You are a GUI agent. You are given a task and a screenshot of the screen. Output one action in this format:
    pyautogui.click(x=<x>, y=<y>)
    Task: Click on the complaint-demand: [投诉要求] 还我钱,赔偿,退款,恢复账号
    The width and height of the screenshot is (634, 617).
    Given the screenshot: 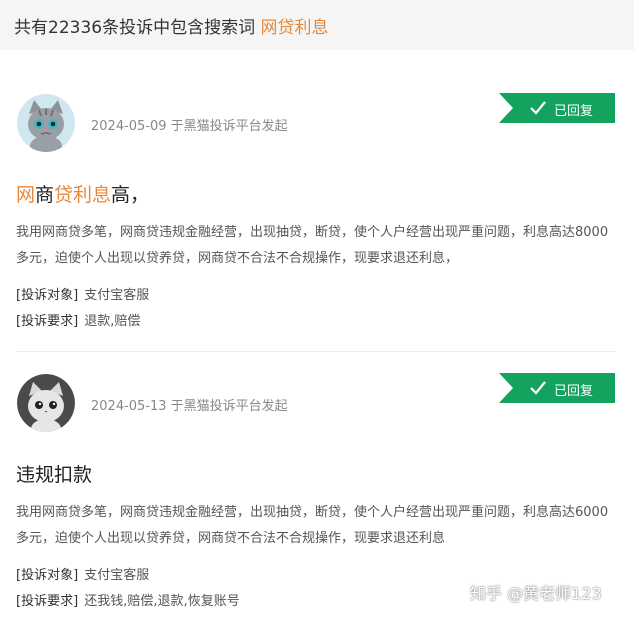 What is the action you would take?
    pyautogui.click(x=128, y=599)
    